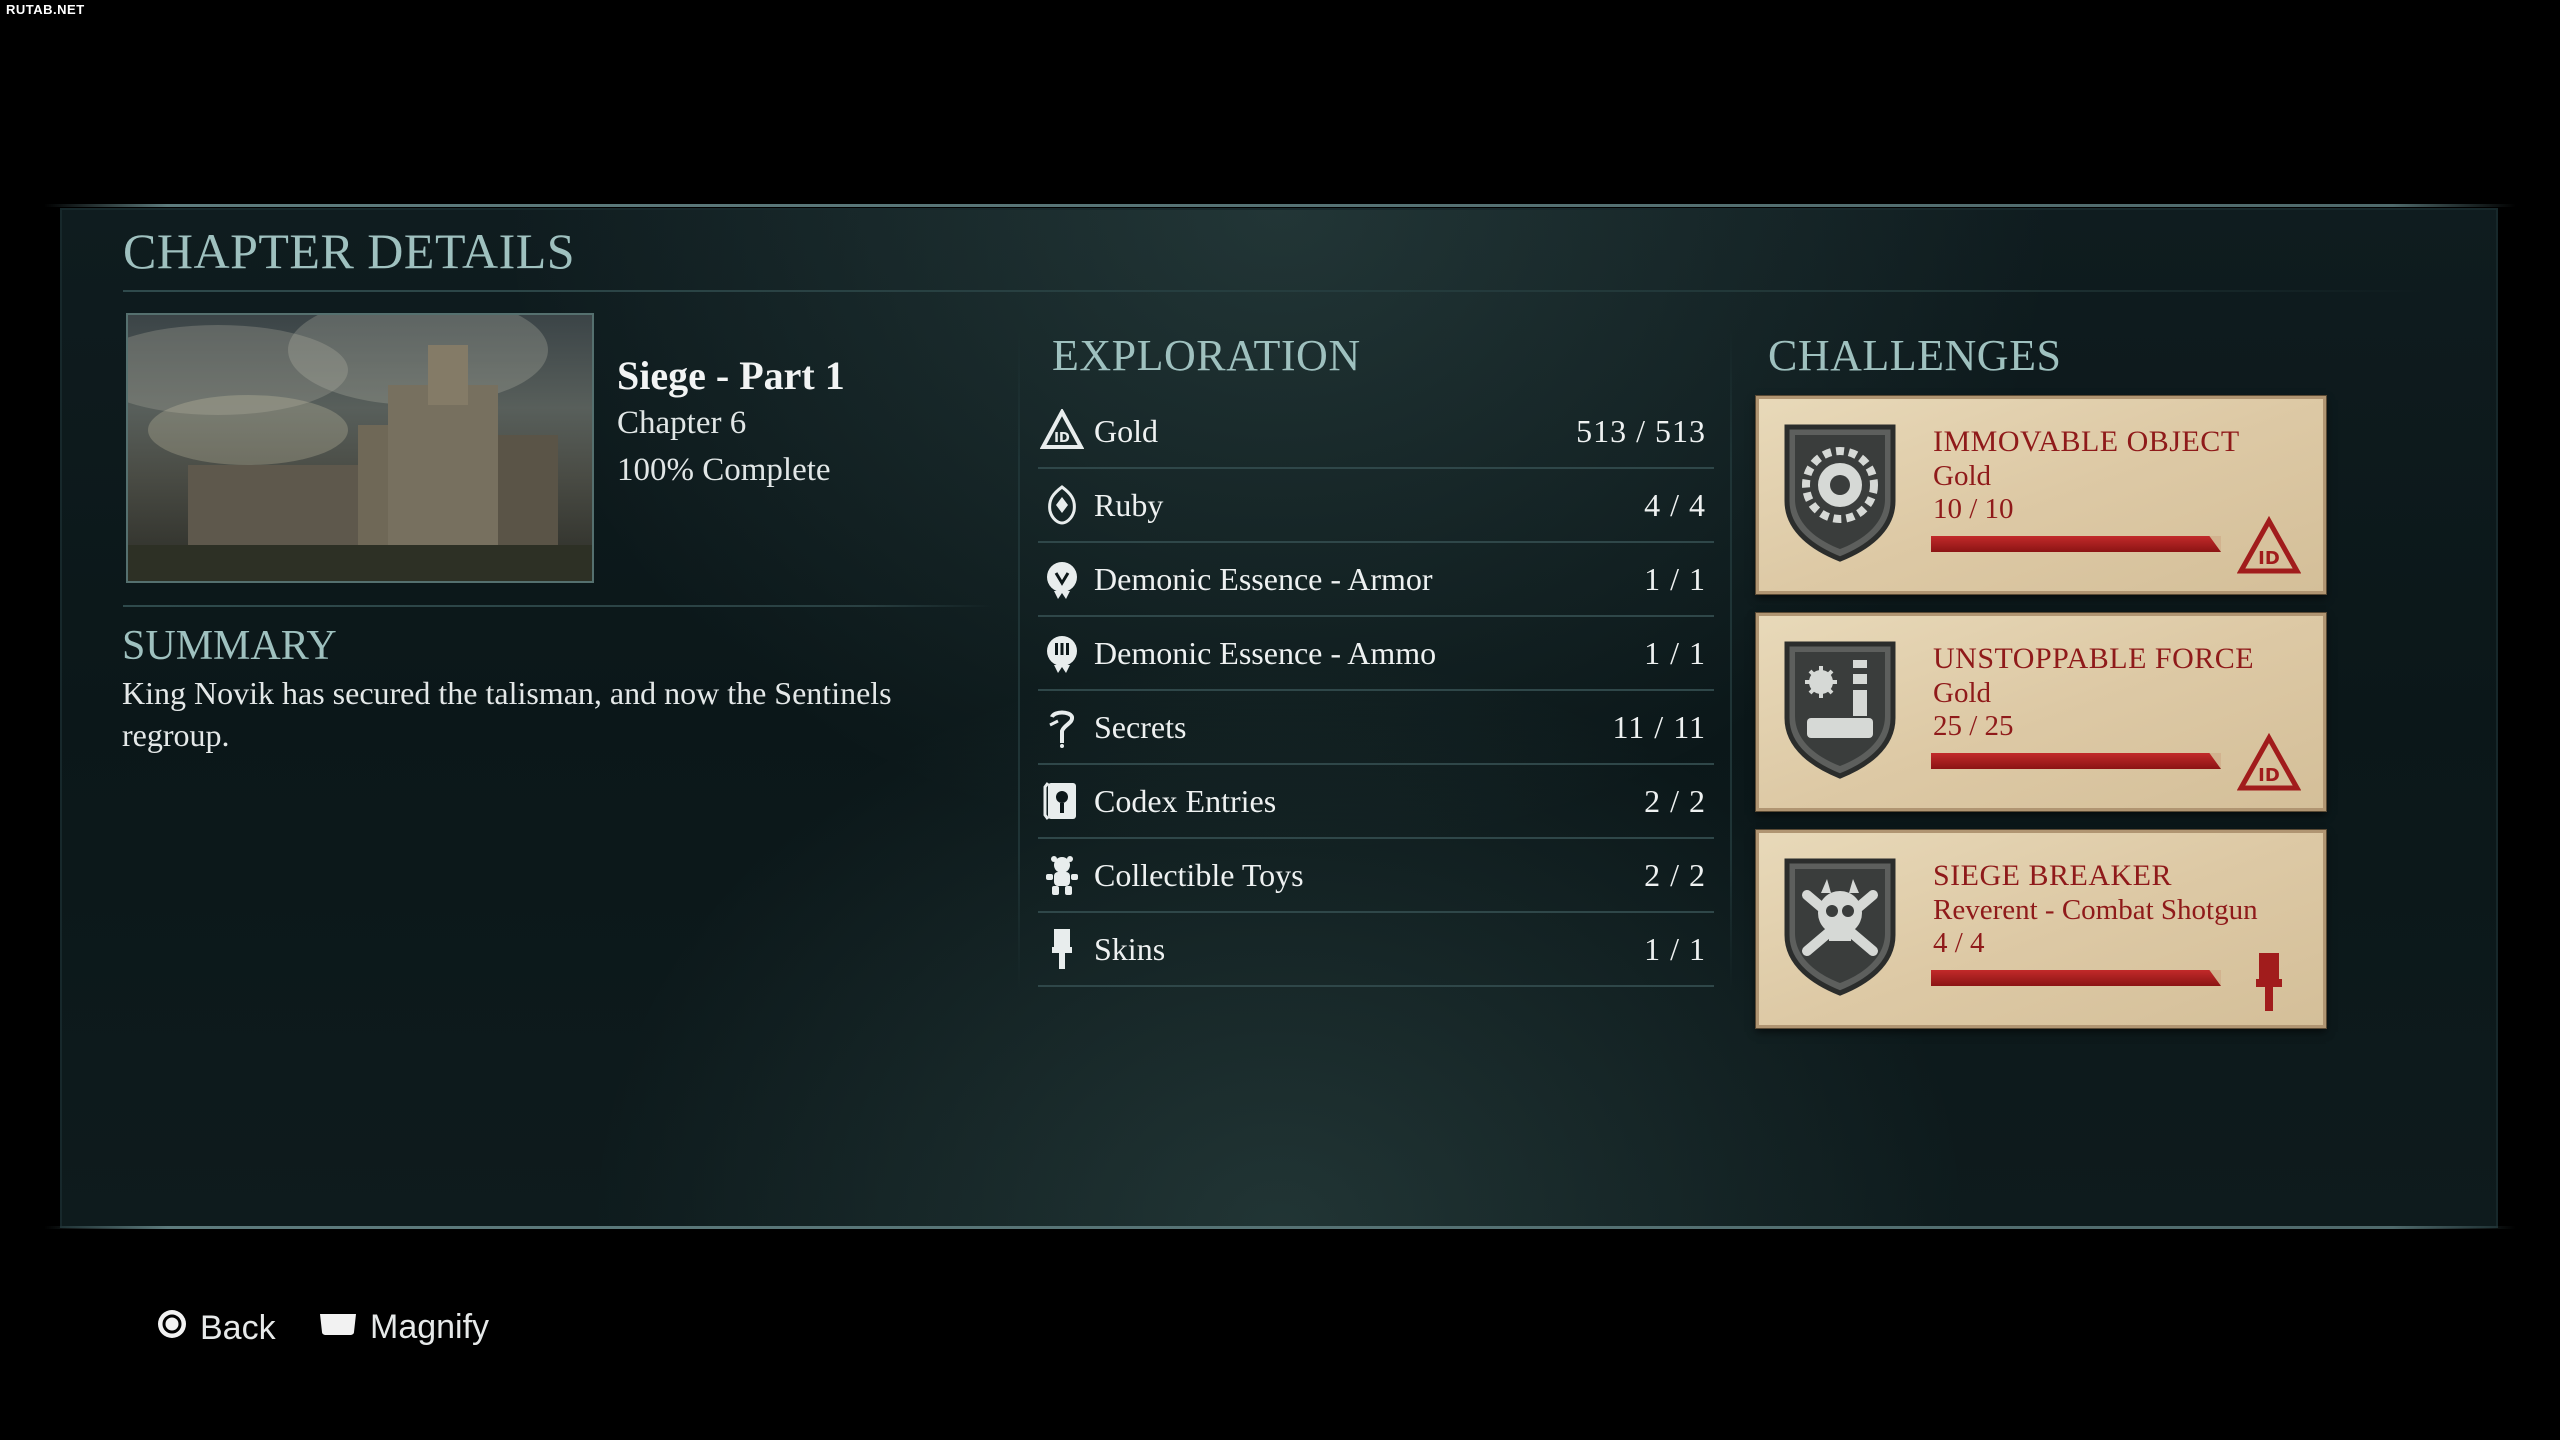 This screenshot has height=1440, width=2560. Describe the element at coordinates (2052, 875) in the screenshot. I see `challenge-title: SIEGE BREAKER` at that location.